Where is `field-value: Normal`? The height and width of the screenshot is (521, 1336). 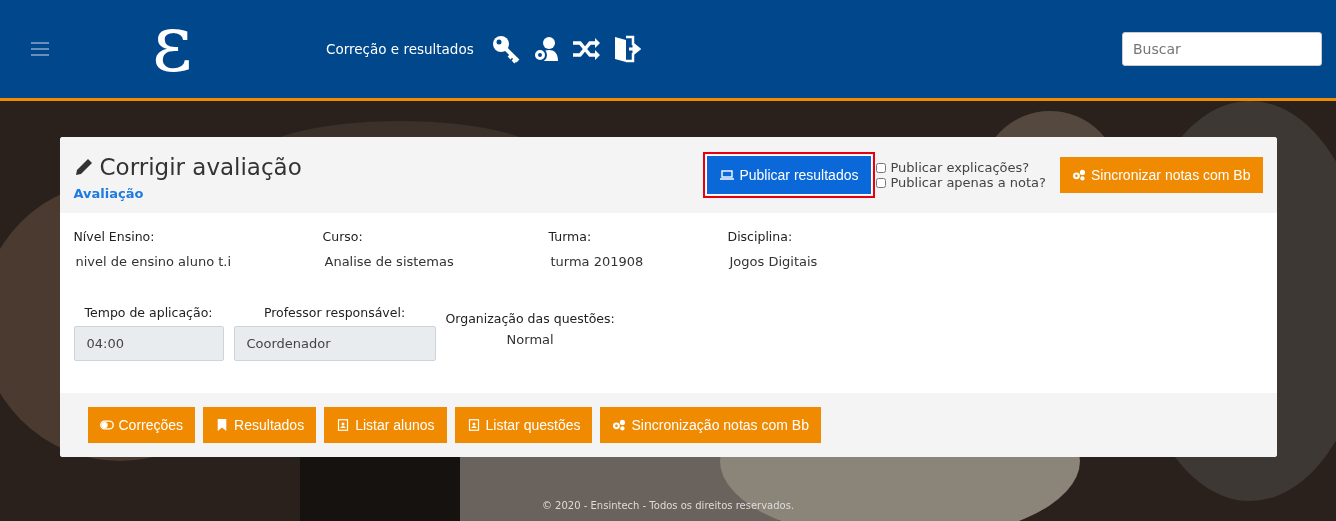 field-value: Normal is located at coordinates (530, 339).